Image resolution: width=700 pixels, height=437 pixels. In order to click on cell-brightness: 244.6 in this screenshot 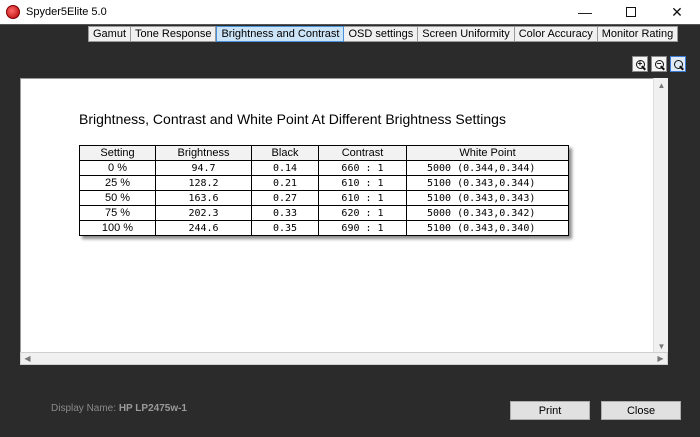, I will do `click(203, 228)`.